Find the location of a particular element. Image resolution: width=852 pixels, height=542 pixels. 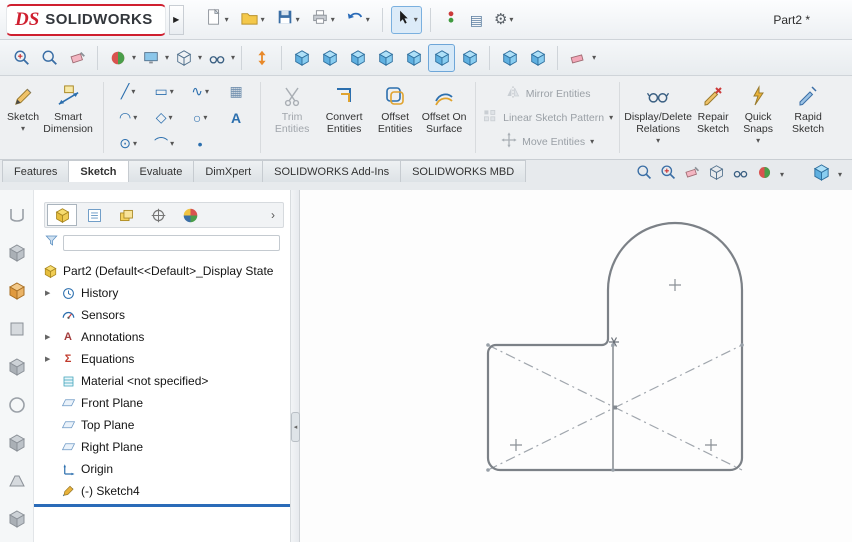

eraser-button is located at coordinates (577, 58).